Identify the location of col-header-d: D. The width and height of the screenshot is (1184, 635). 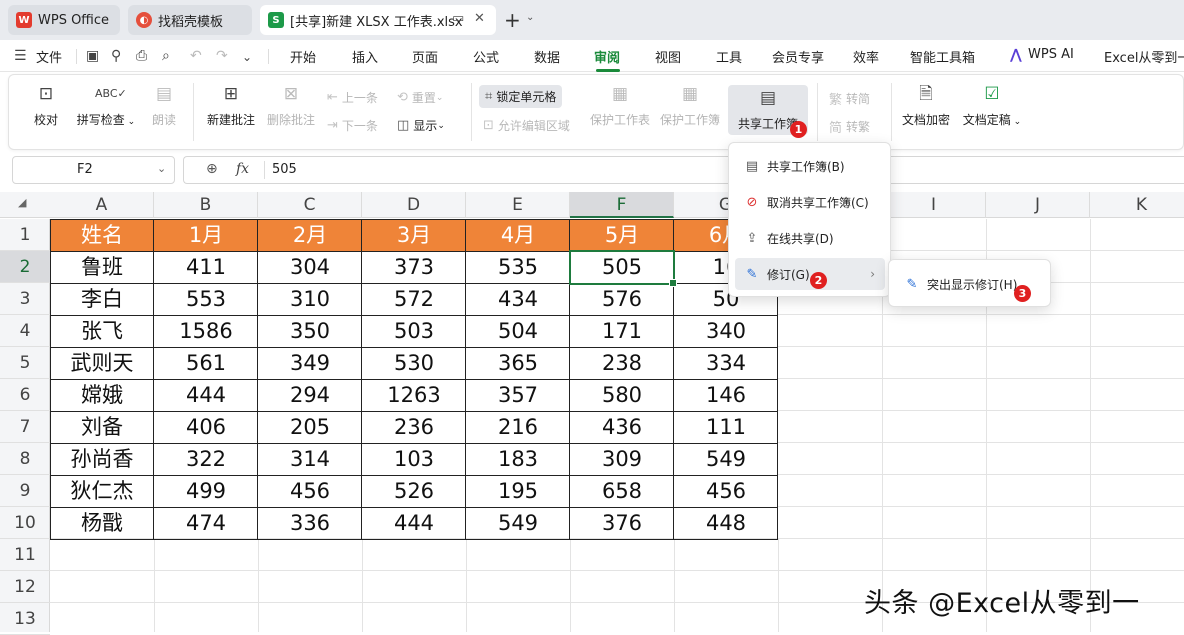
(414, 205).